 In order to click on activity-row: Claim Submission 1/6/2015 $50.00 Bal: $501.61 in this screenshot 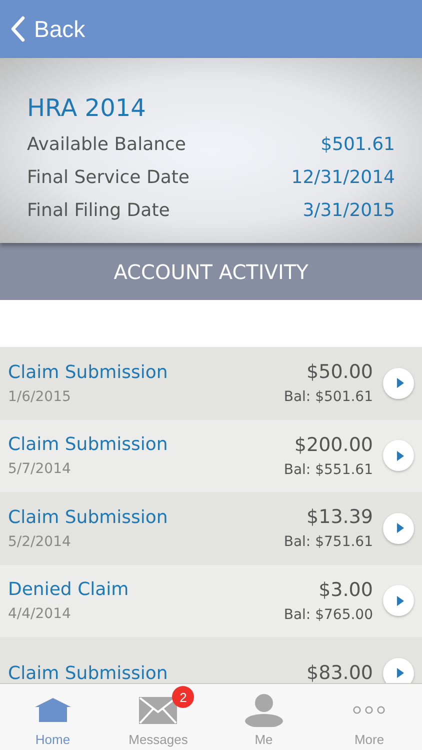, I will do `click(211, 383)`.